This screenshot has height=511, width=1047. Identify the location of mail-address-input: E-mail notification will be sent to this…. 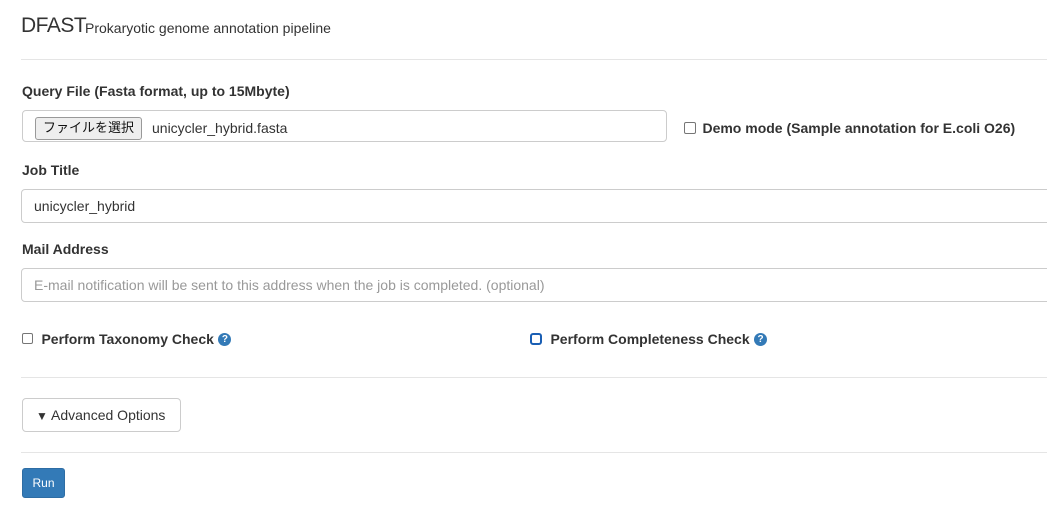
(534, 285).